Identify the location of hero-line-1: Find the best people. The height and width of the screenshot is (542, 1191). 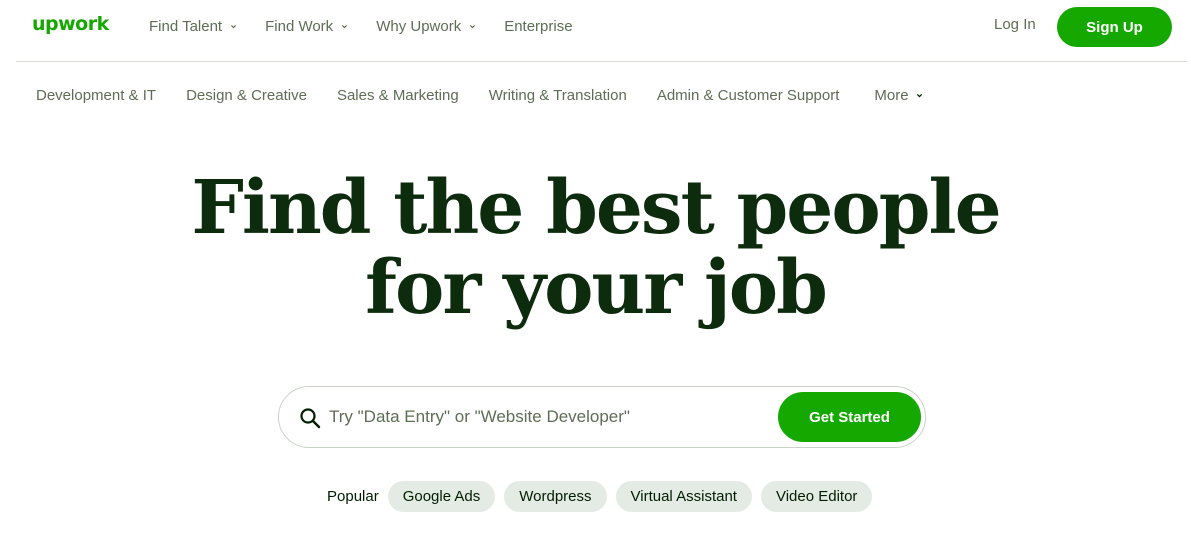
(596, 208).